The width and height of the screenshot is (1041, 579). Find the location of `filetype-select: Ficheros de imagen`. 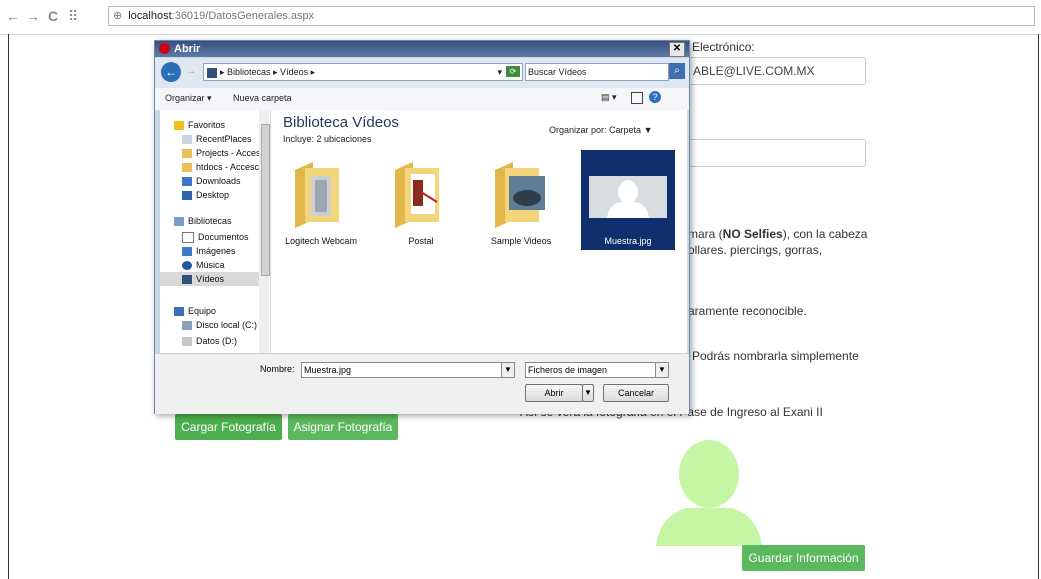

filetype-select: Ficheros de imagen is located at coordinates (592, 370).